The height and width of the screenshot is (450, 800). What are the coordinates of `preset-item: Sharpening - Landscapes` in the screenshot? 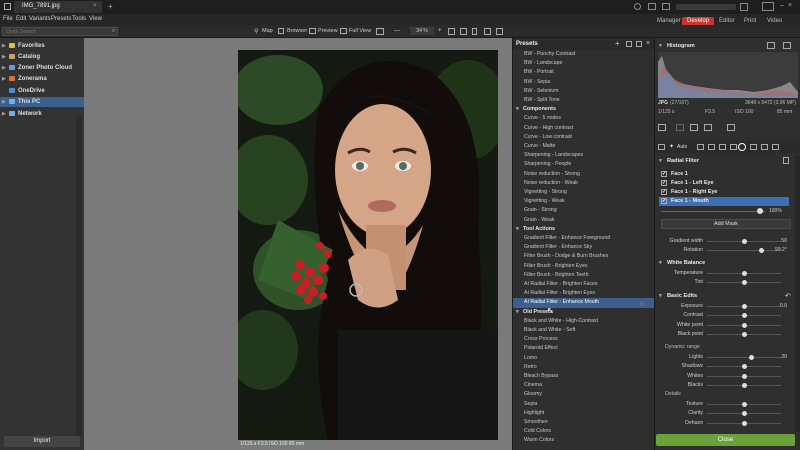 It's located at (583, 155).